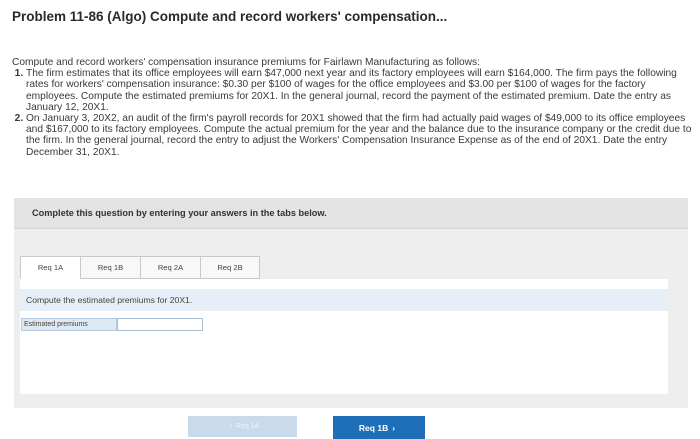 This screenshot has height=439, width=700. I want to click on tab-bar: Req 1A Req 1B Req 2A Req 2B, so click(140, 267).